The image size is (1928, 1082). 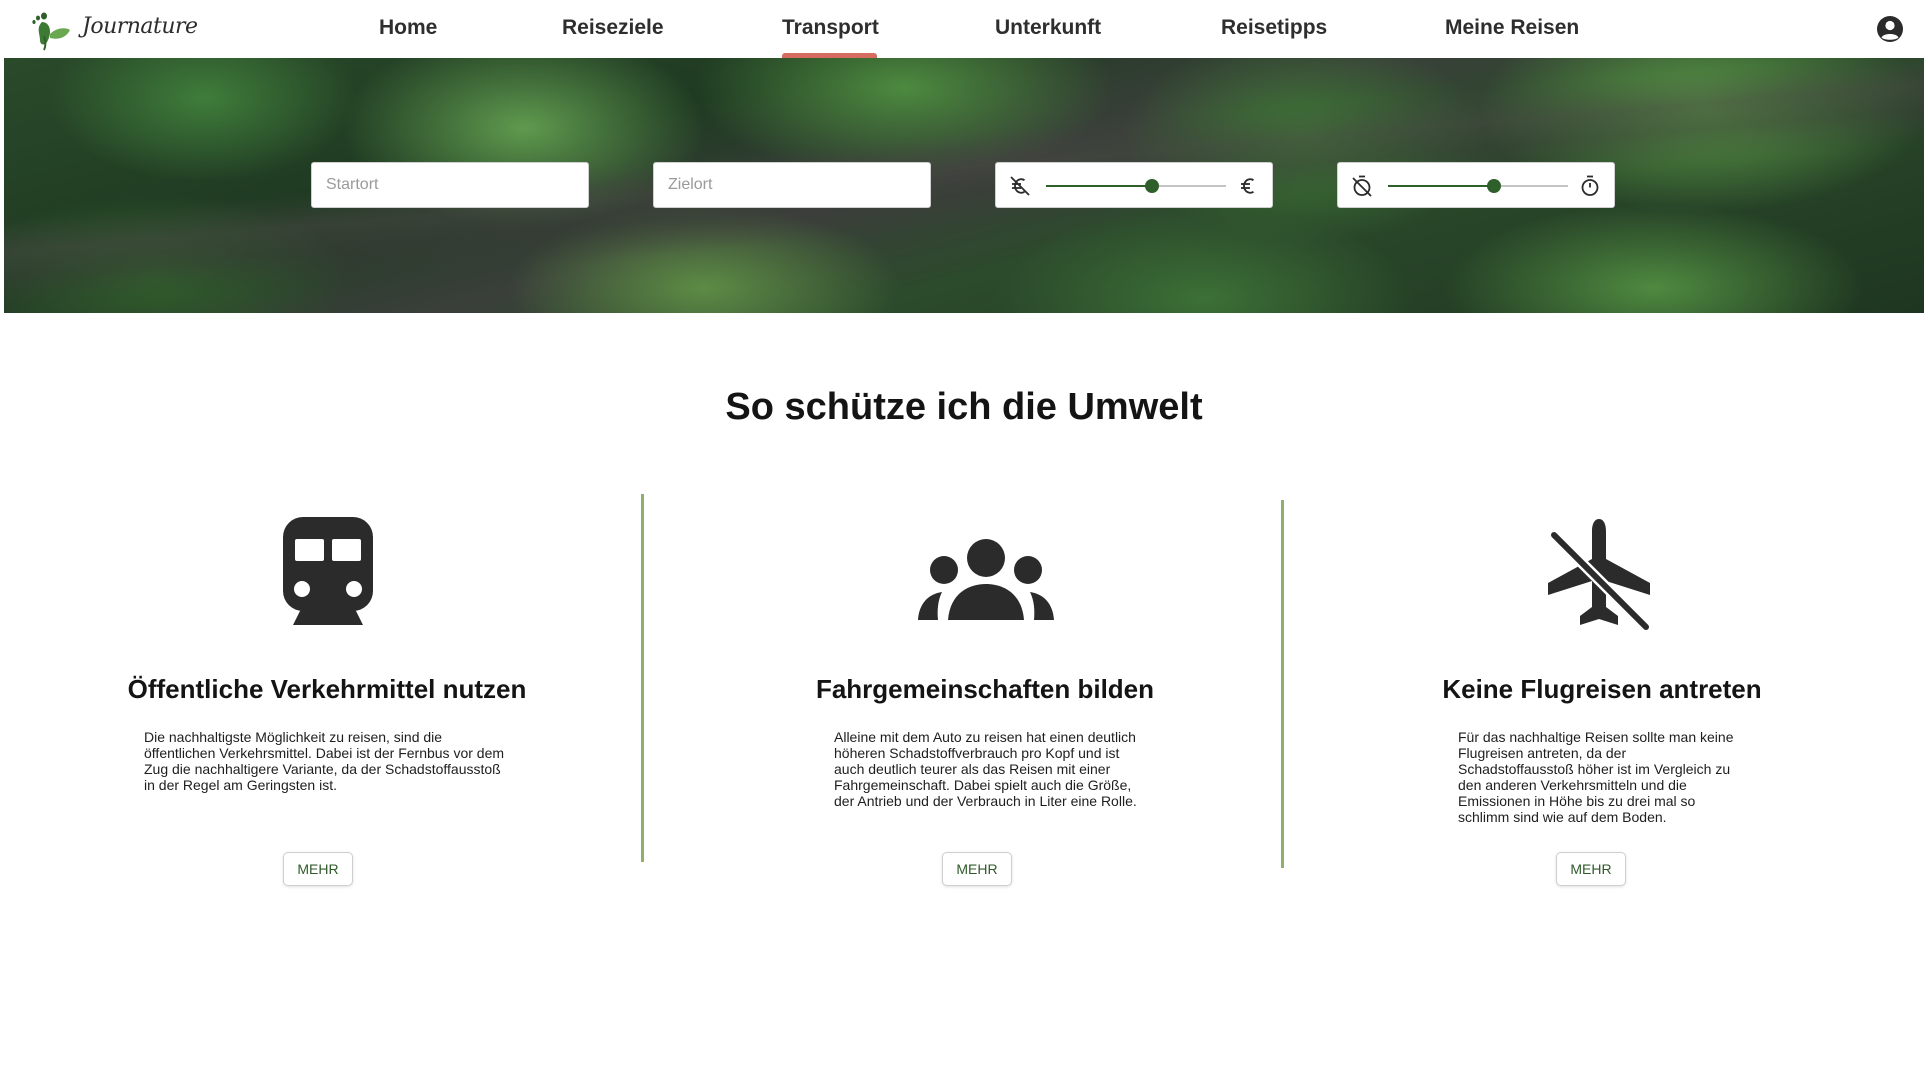 I want to click on destination-input, so click(x=792, y=185).